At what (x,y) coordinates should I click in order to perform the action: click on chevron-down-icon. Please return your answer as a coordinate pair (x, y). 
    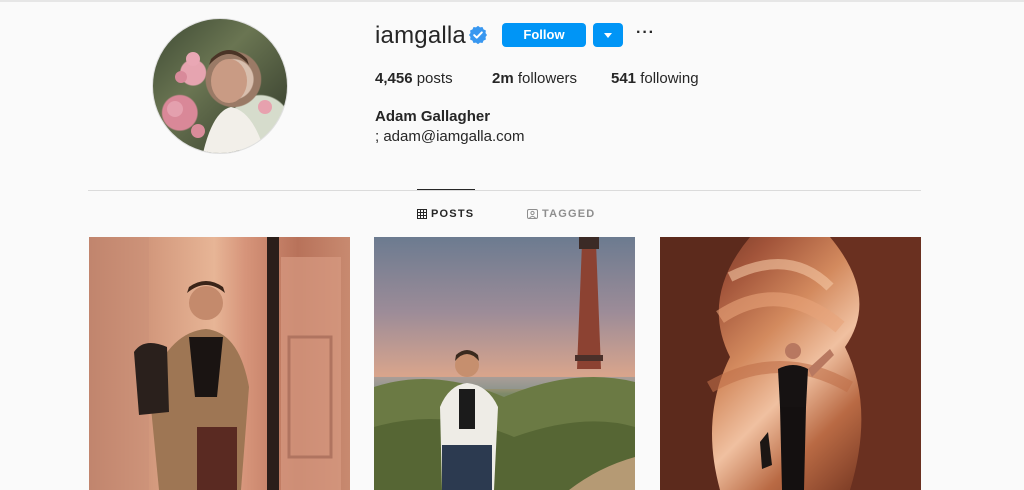
    Looking at the image, I should click on (608, 35).